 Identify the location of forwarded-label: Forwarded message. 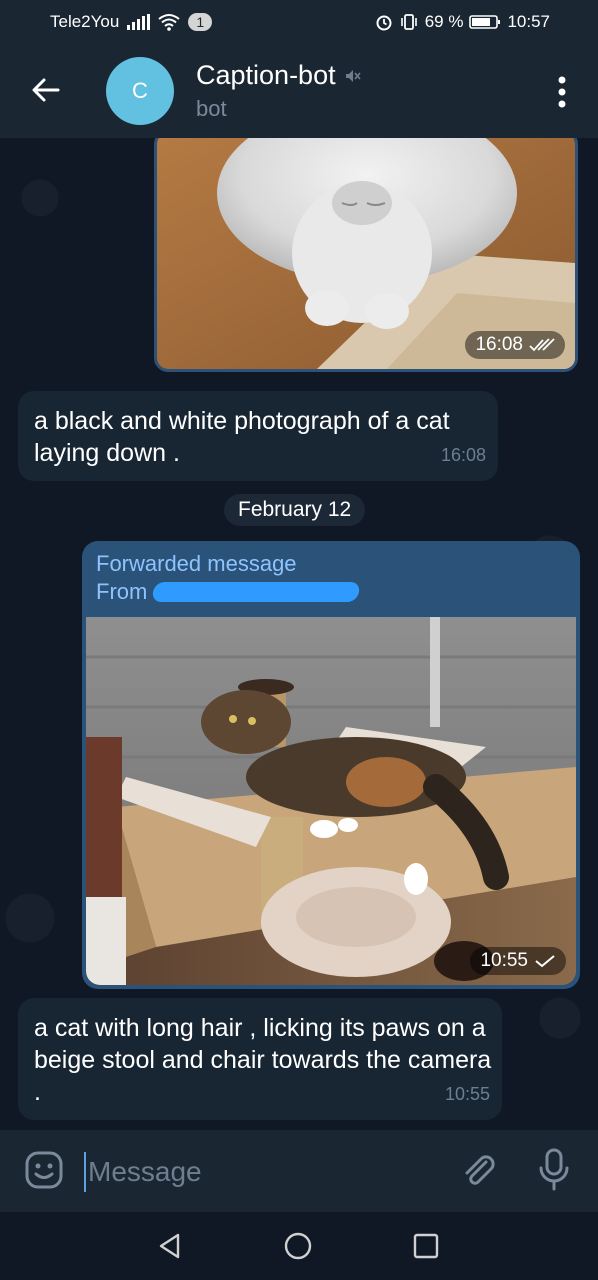
(196, 563).